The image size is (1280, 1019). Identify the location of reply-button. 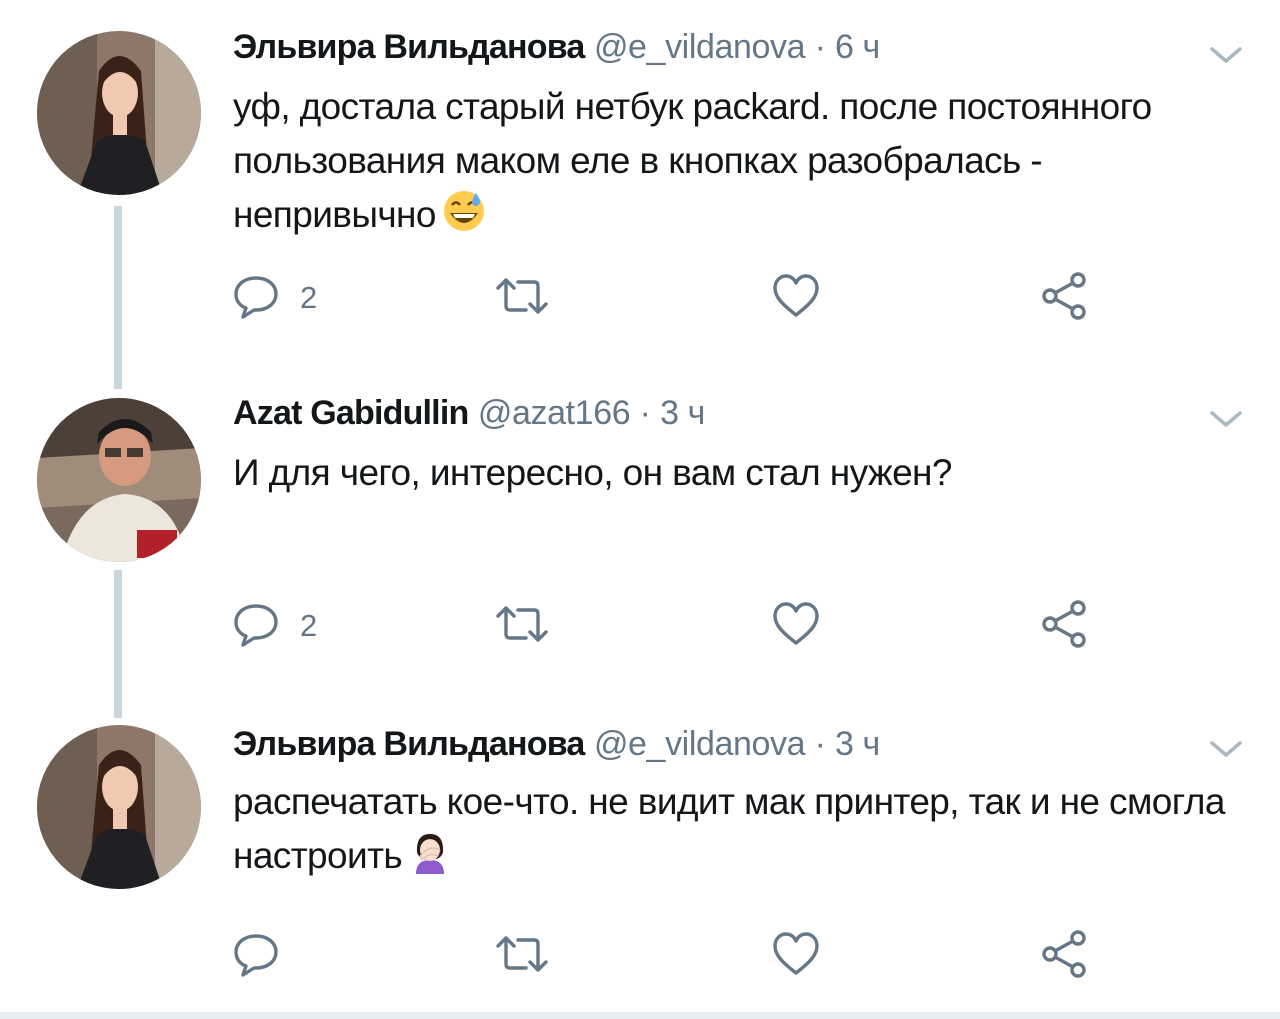
(265, 956).